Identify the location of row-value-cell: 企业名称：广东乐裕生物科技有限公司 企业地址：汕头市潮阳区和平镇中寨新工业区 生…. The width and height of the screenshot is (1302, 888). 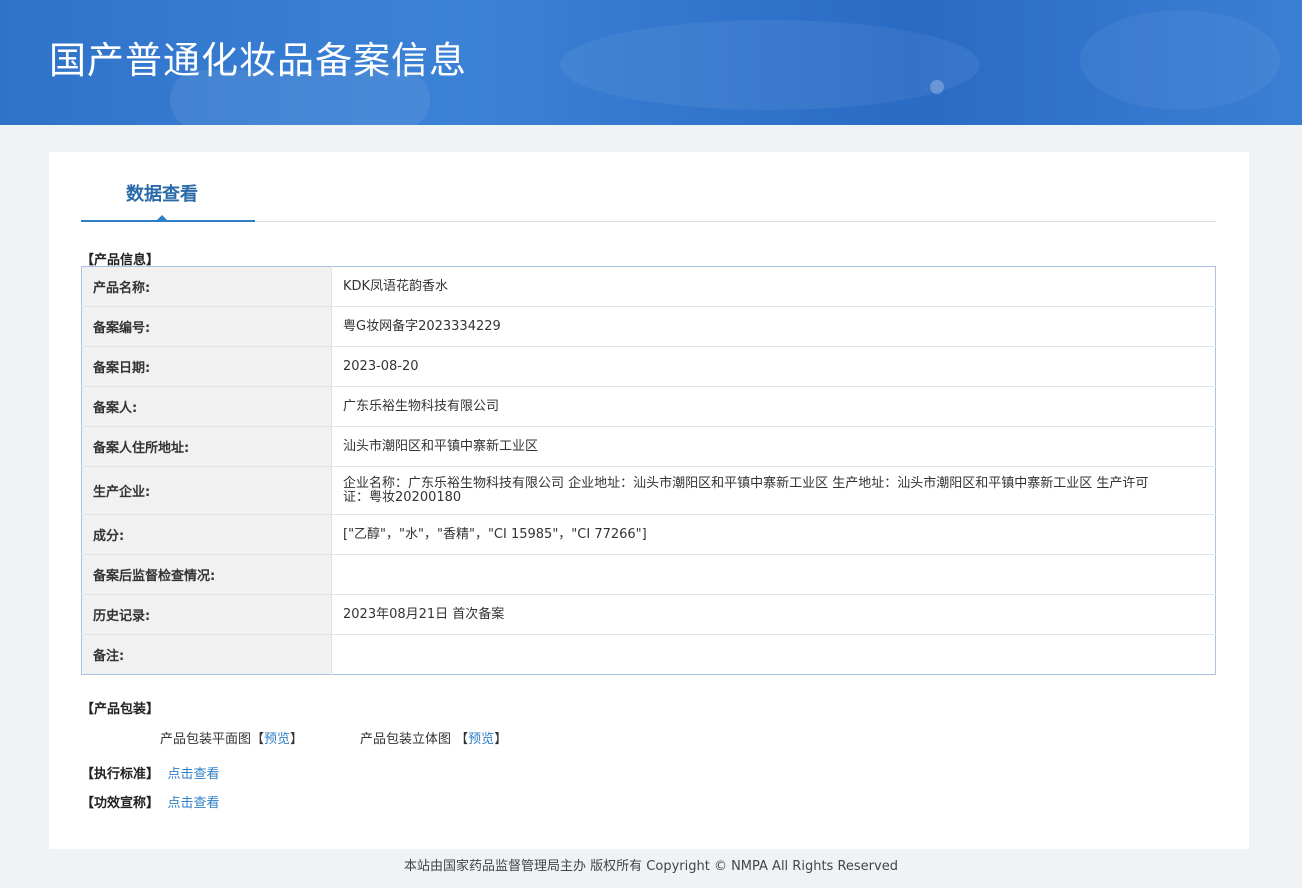
(773, 490).